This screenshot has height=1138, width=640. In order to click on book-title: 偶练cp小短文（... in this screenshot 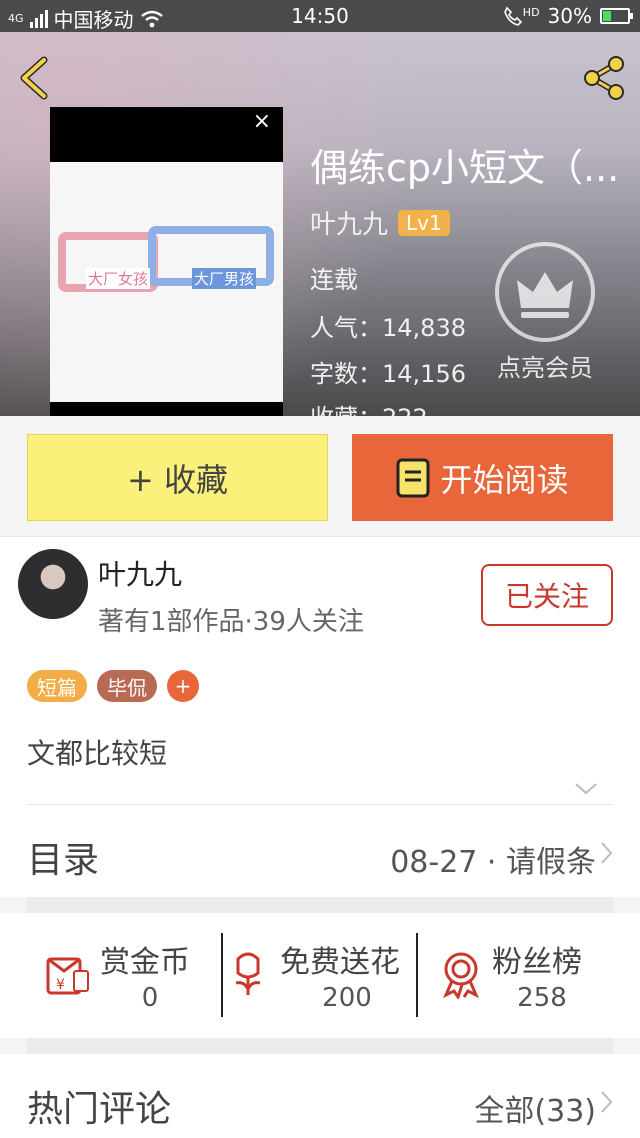, I will do `click(465, 168)`.